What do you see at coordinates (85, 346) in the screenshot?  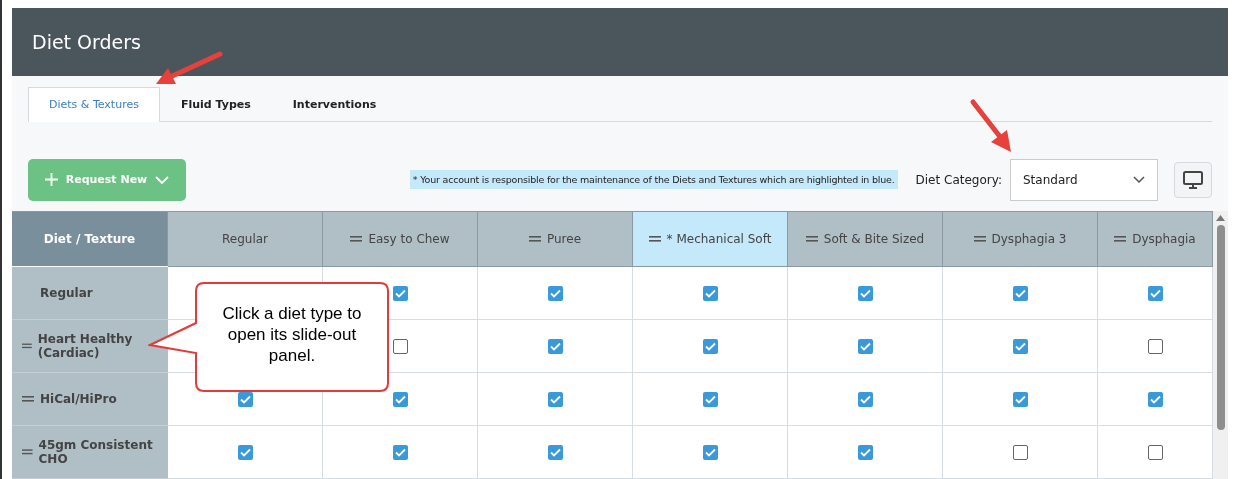 I see `row-label: Heart Healthy (Cardiac)` at bounding box center [85, 346].